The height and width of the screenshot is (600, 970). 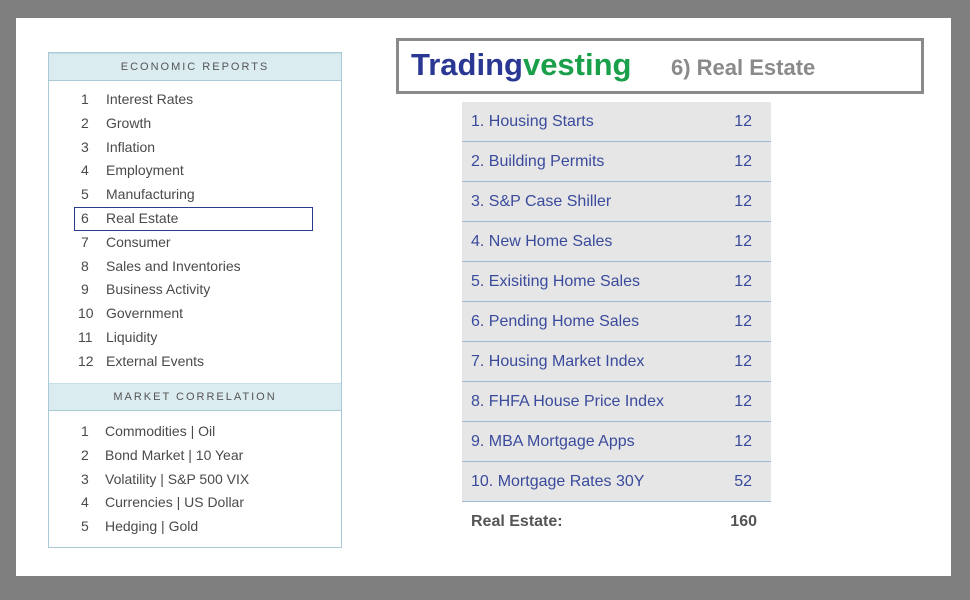 What do you see at coordinates (743, 67) in the screenshot?
I see `page-title: 6) Real Estate` at bounding box center [743, 67].